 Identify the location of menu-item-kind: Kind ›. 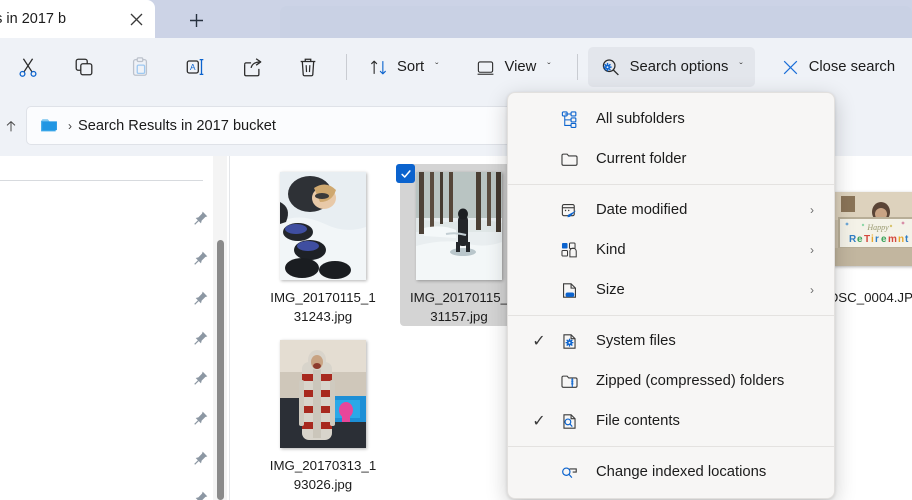
(671, 250).